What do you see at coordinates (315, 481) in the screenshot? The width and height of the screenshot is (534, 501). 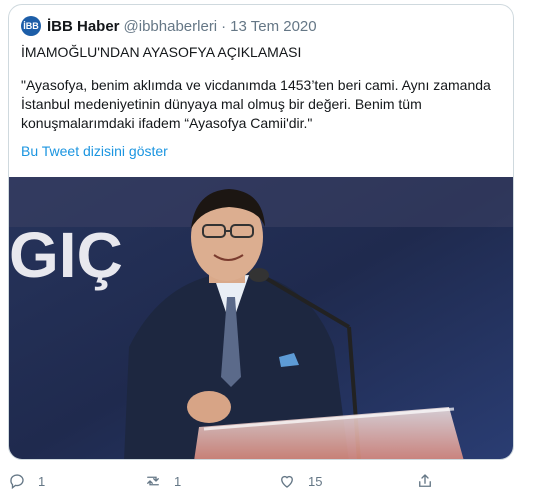 I see `like-count: 15` at bounding box center [315, 481].